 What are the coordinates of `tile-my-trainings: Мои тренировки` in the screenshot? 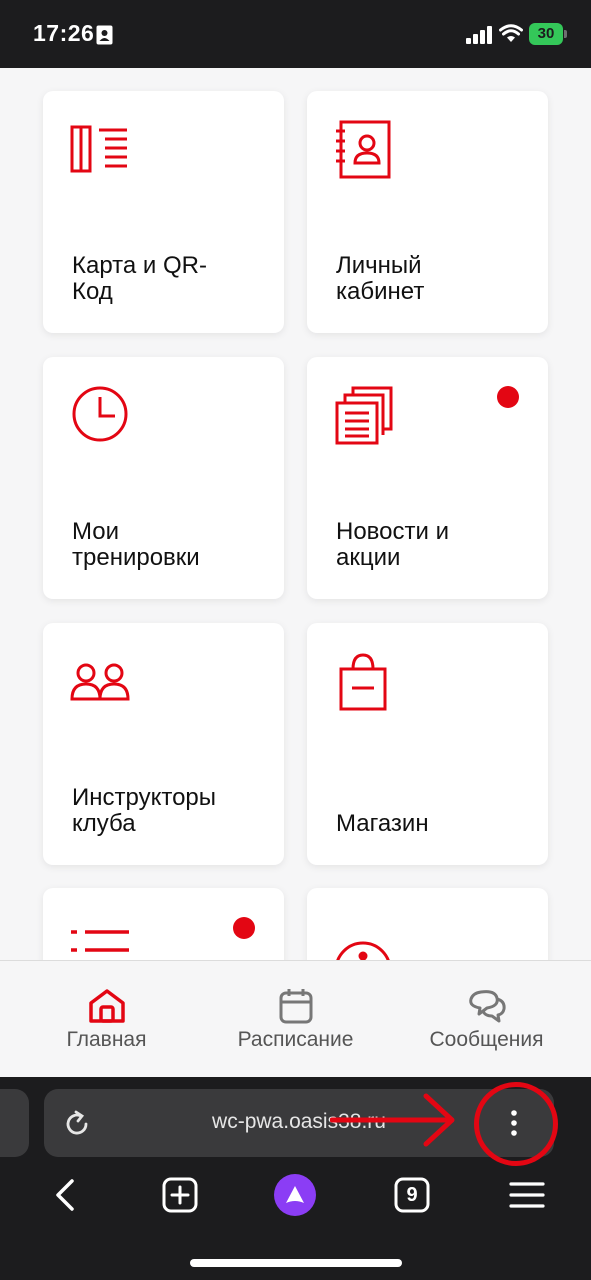 It's located at (163, 478).